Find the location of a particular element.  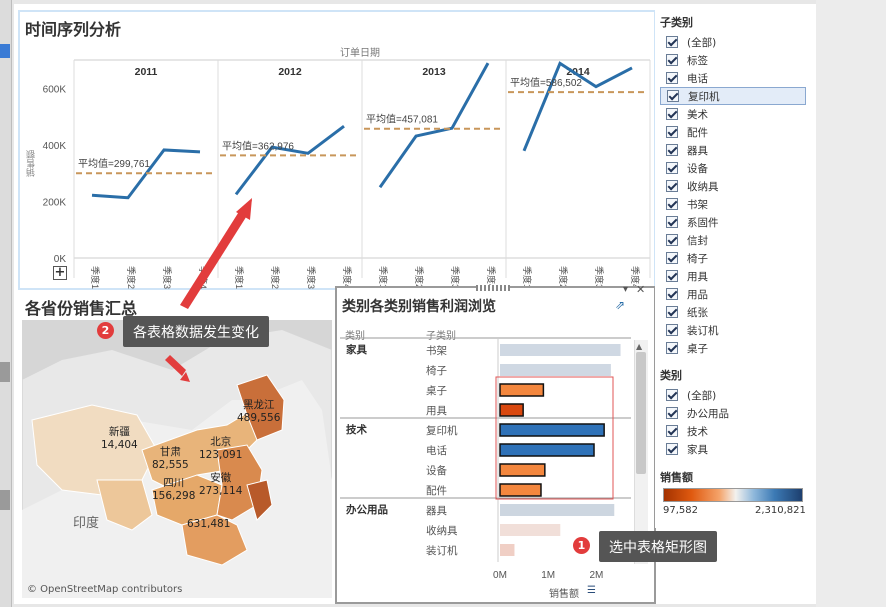

step-badge-2: 2 is located at coordinates (105, 330).